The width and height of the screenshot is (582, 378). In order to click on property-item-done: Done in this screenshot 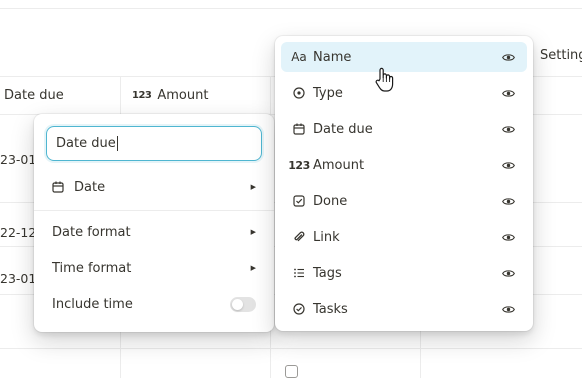, I will do `click(404, 201)`.